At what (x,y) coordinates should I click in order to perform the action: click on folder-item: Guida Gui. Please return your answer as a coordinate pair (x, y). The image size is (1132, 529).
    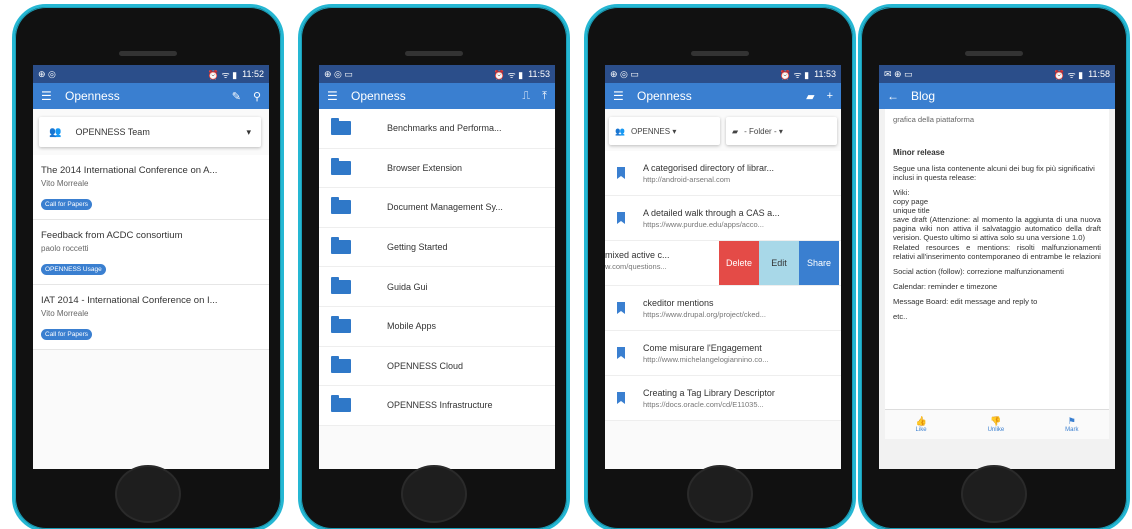
    Looking at the image, I should click on (437, 287).